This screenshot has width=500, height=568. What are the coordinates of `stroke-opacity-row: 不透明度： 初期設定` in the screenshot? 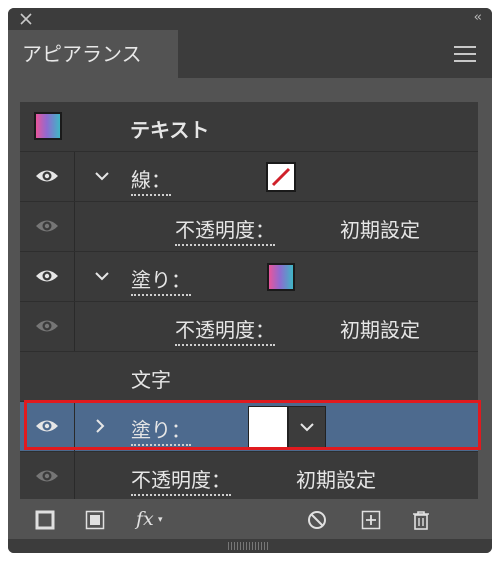 It's located at (249, 227).